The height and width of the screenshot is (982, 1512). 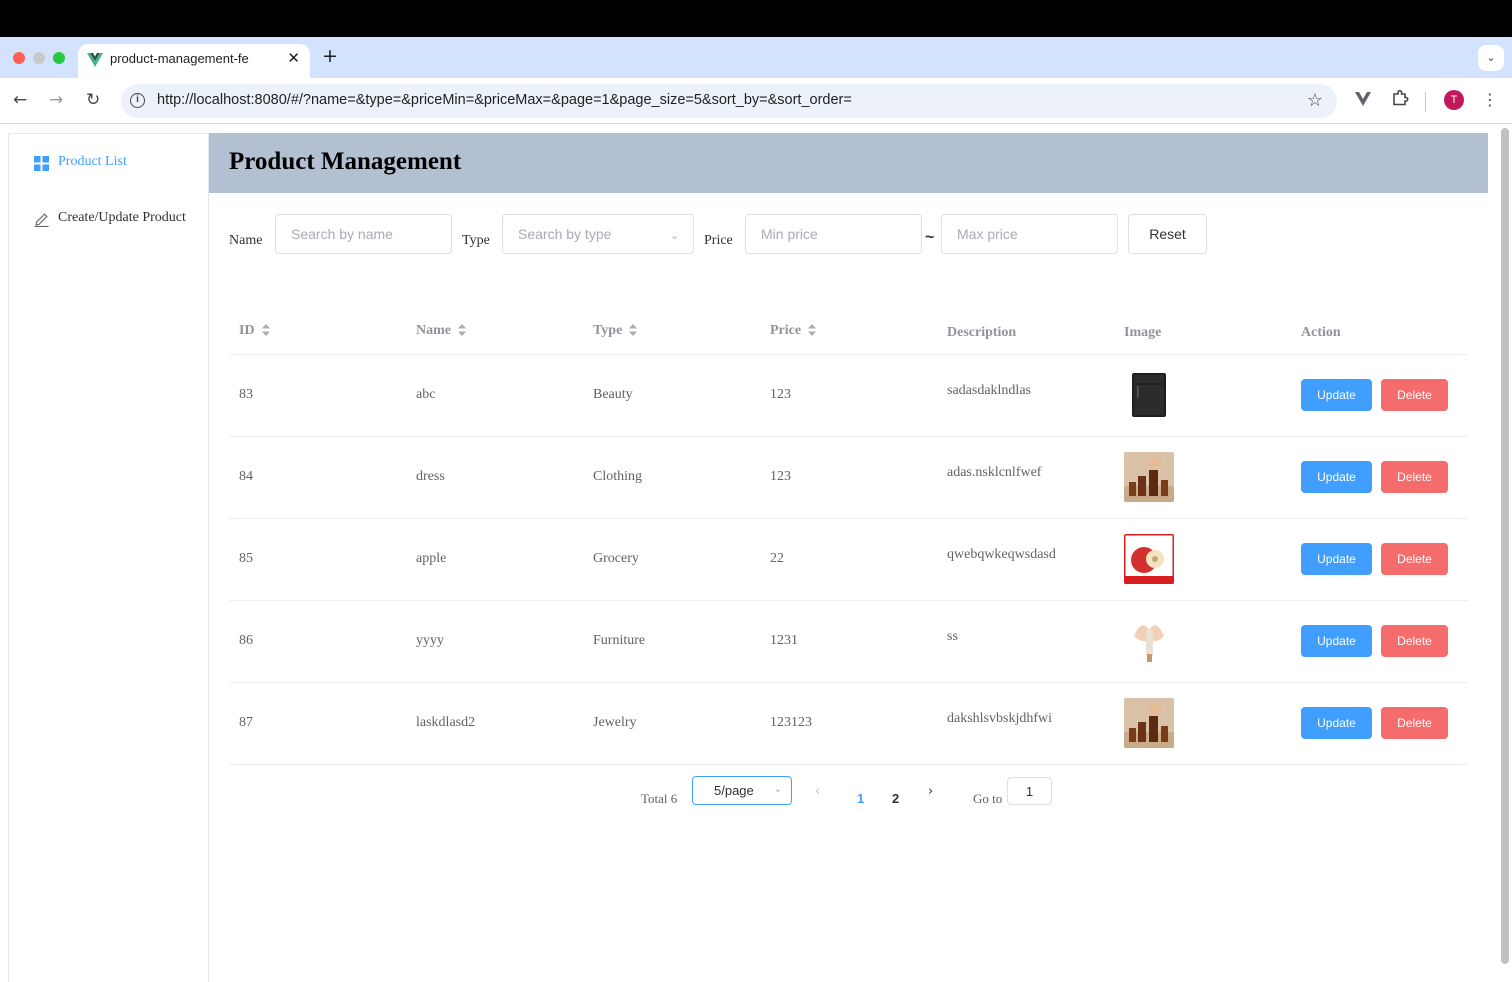 I want to click on min-price-input, so click(x=833, y=234).